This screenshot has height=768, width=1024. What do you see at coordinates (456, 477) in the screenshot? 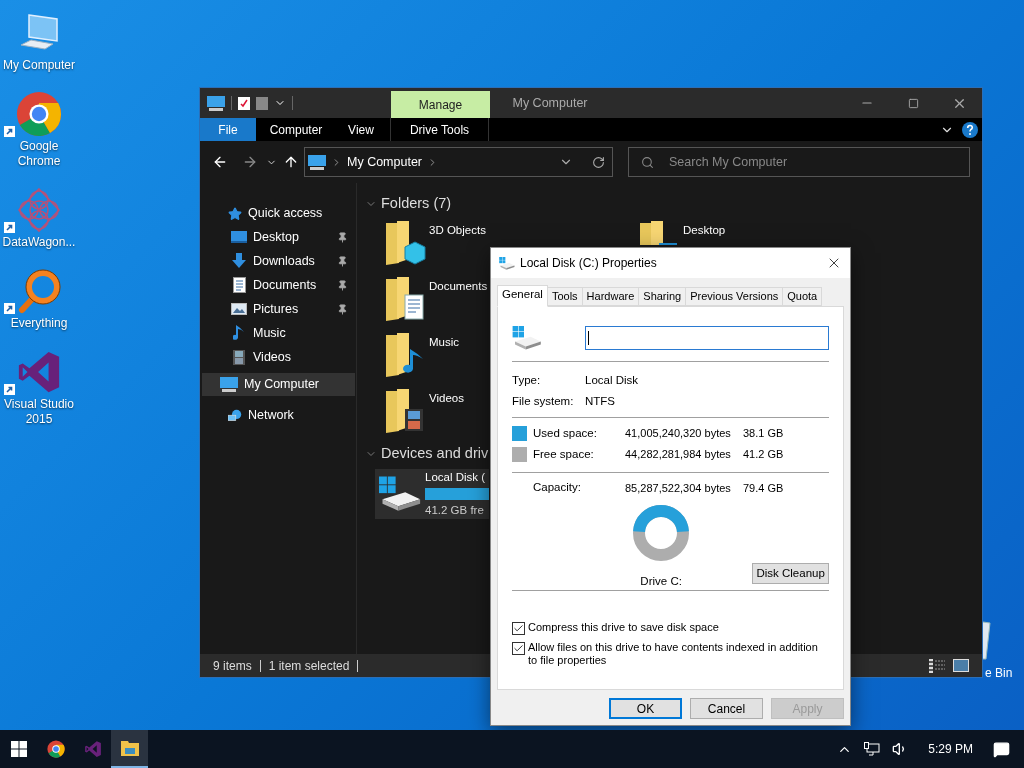
I see `drive-name: Local Disk (` at bounding box center [456, 477].